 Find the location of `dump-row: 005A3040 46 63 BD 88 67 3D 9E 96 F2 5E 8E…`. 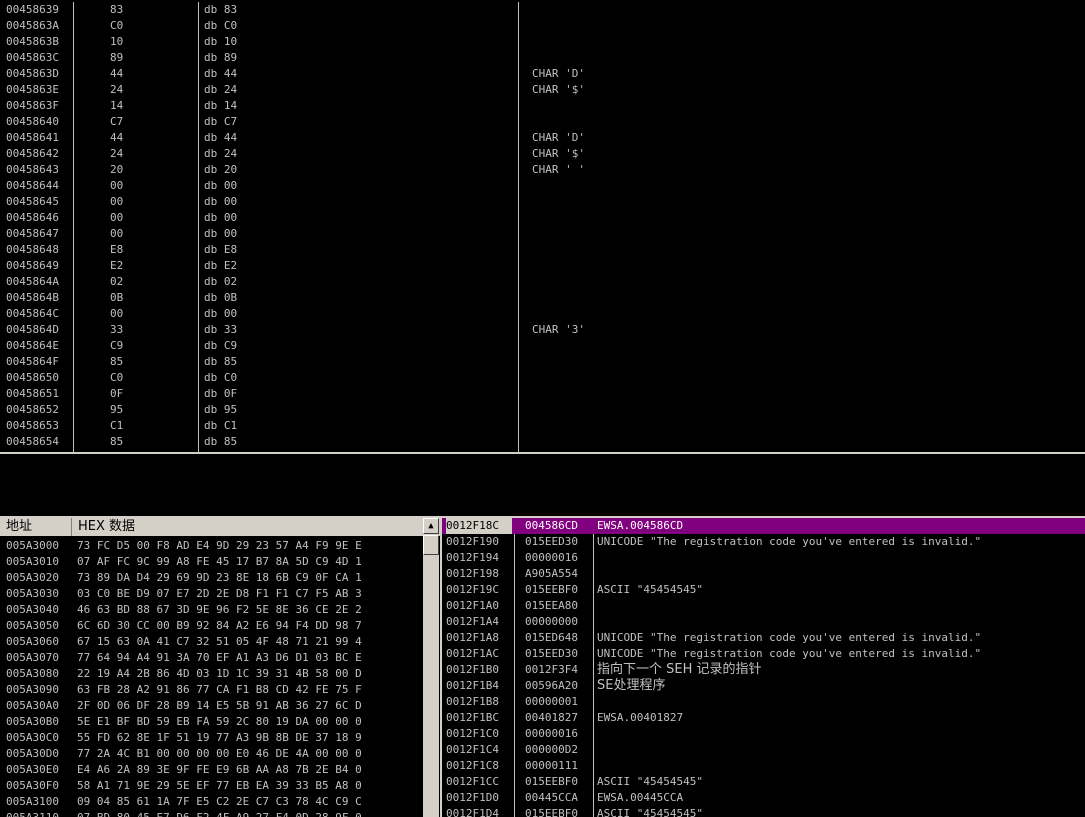

dump-row: 005A3040 46 63 BD 88 67 3D 9E 96 F2 5E 8E… is located at coordinates (210, 610).